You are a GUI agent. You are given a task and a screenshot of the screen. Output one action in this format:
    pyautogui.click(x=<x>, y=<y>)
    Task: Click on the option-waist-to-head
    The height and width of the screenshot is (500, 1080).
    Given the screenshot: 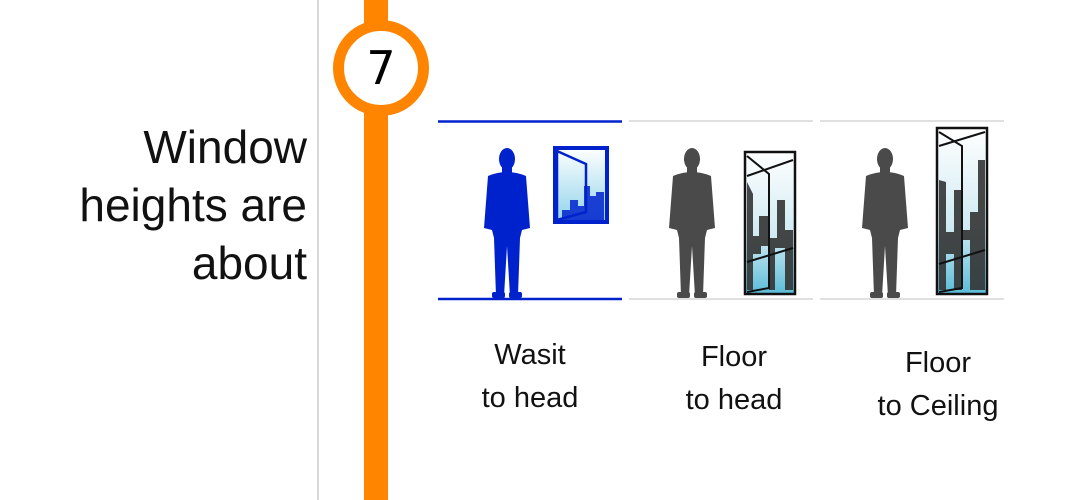 What is the action you would take?
    pyautogui.click(x=530, y=211)
    